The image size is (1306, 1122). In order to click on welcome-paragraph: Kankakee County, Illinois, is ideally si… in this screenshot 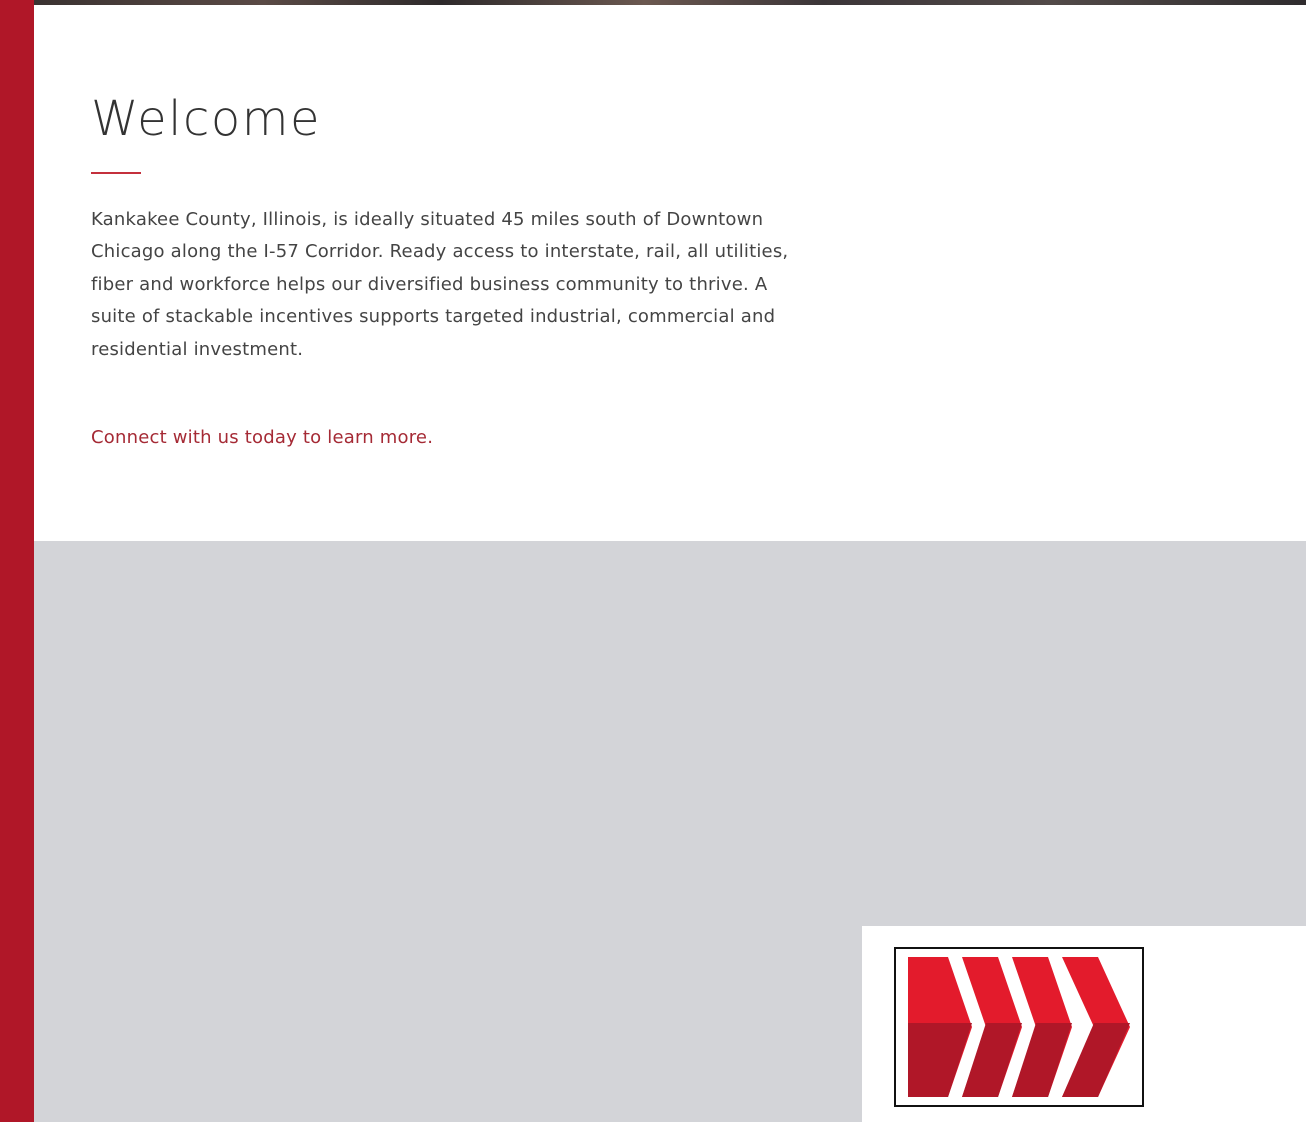, I will do `click(440, 284)`.